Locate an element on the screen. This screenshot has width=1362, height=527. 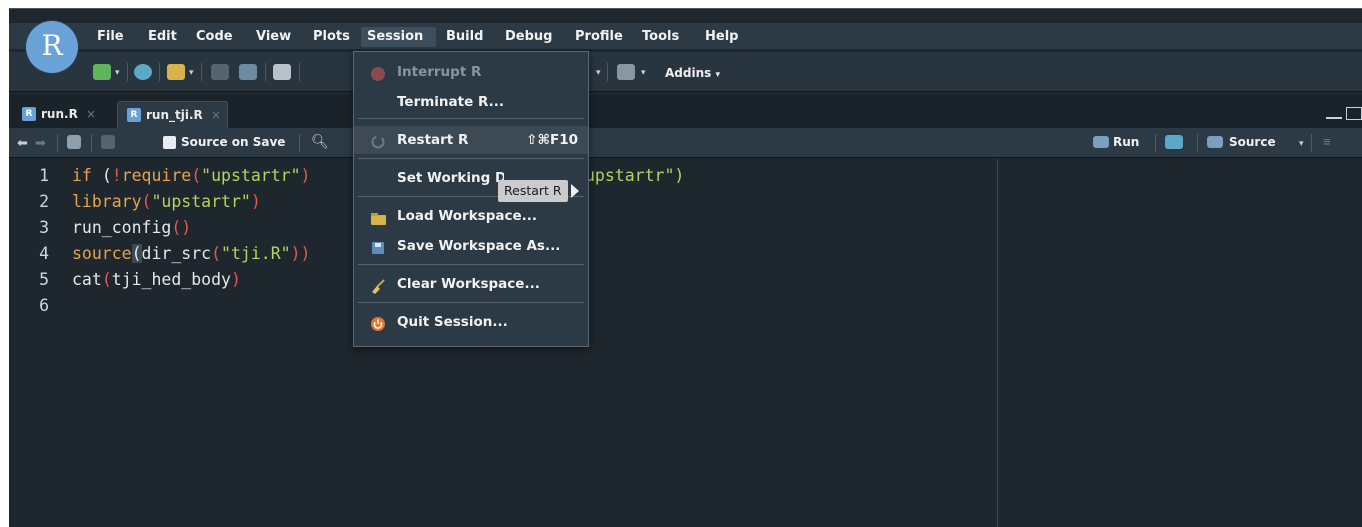
margin-line is located at coordinates (997, 343).